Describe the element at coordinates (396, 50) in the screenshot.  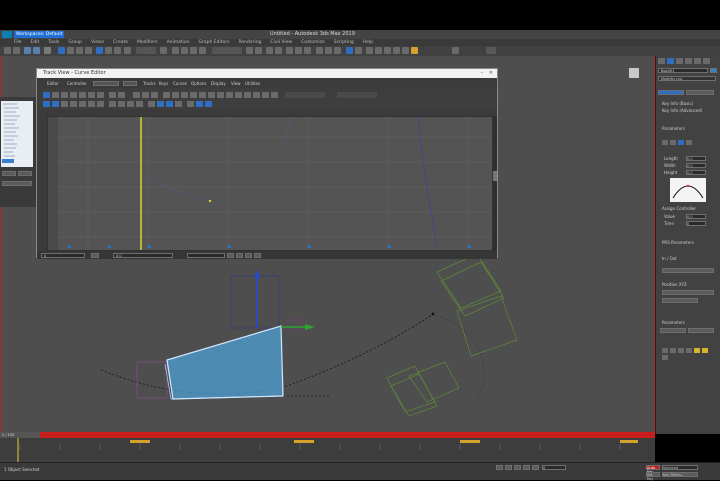
I see `object-paint-icon` at that location.